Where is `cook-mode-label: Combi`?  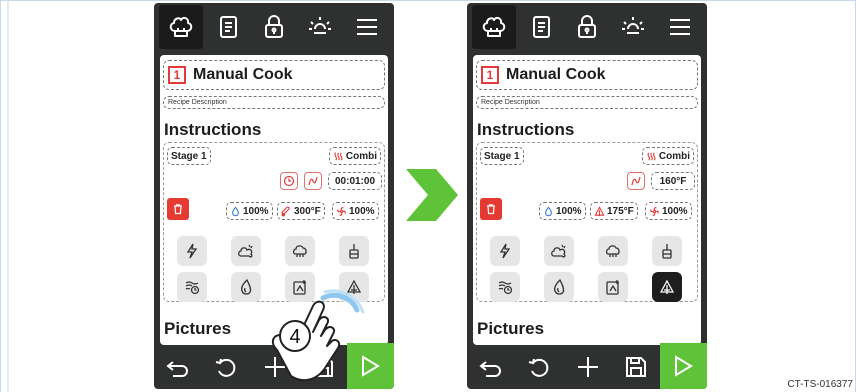 cook-mode-label: Combi is located at coordinates (674, 156).